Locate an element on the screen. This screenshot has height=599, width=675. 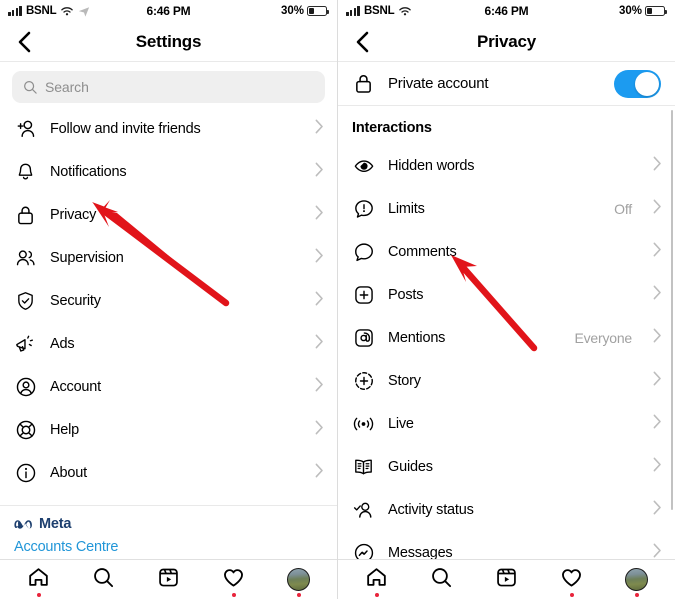
limits-icon is located at coordinates (363, 208).